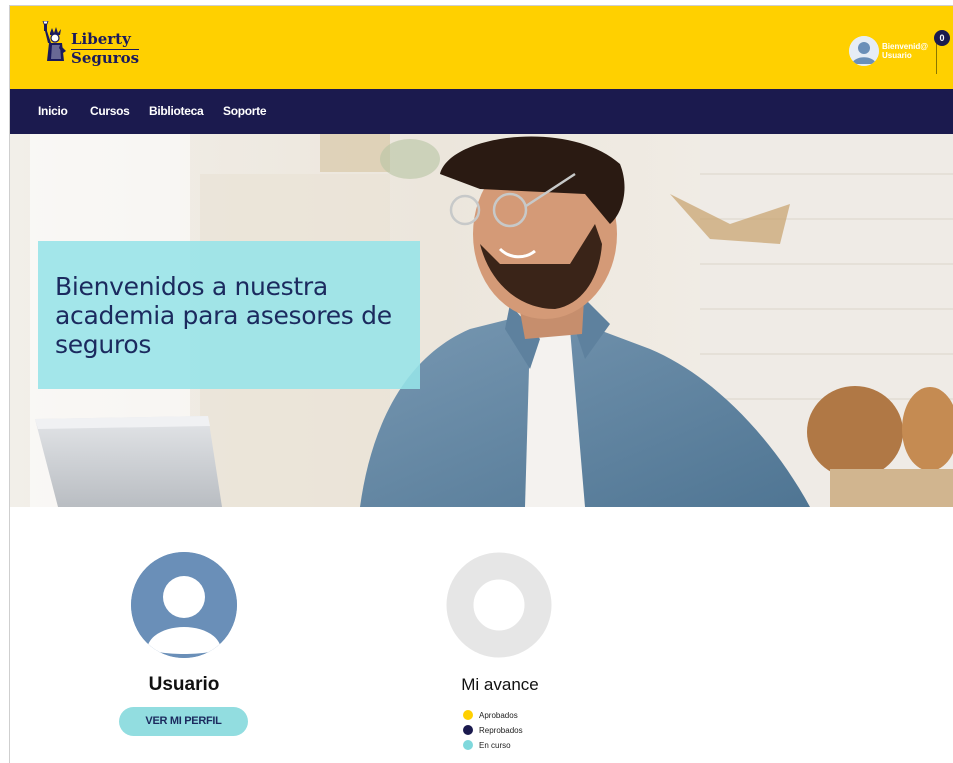 Image resolution: width=953 pixels, height=763 pixels. I want to click on legend-dot-en-curso, so click(468, 745).